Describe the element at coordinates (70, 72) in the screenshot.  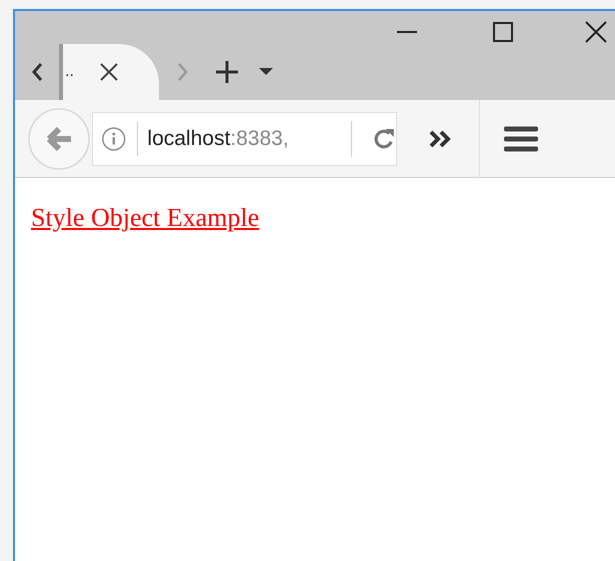
I see `tab-title: ..` at that location.